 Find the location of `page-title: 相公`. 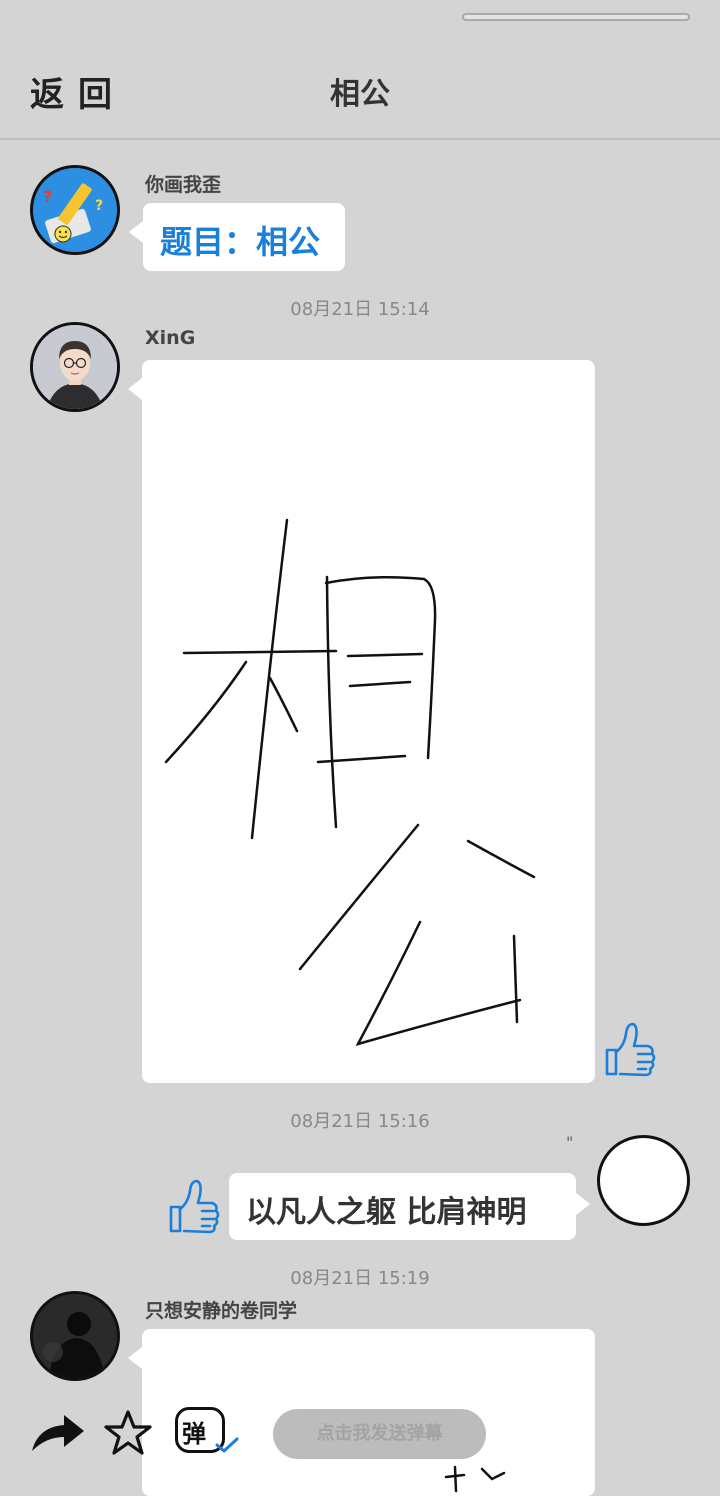

page-title: 相公 is located at coordinates (360, 94).